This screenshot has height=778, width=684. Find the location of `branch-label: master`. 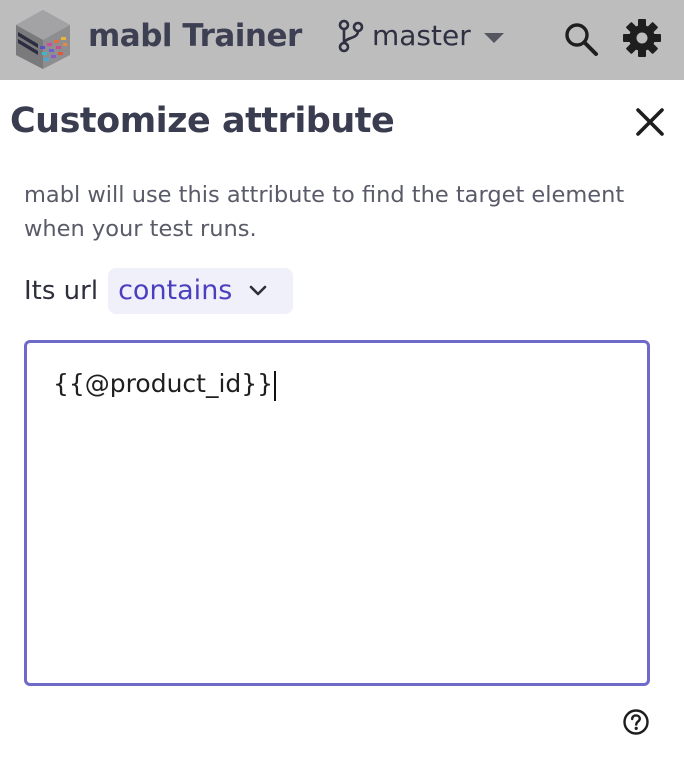

branch-label: master is located at coordinates (421, 35).